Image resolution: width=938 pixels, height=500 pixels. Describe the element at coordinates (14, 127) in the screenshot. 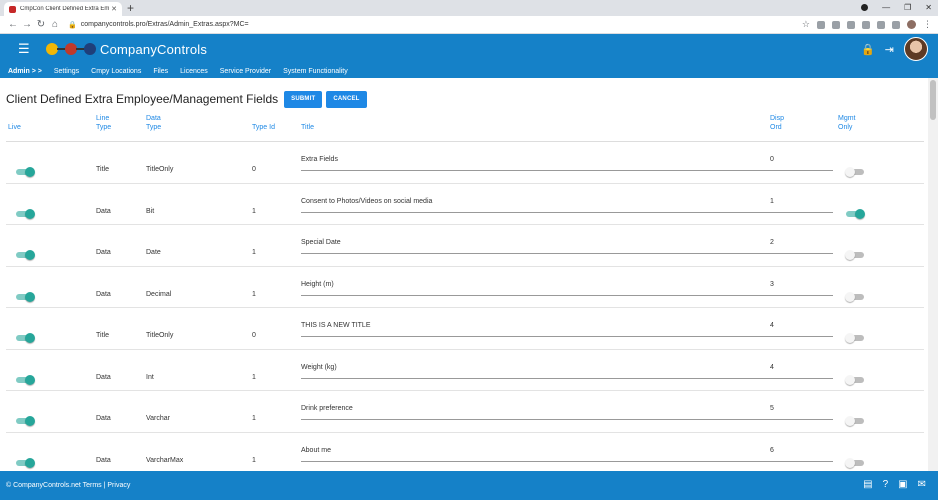

I see `header-live: Live` at that location.